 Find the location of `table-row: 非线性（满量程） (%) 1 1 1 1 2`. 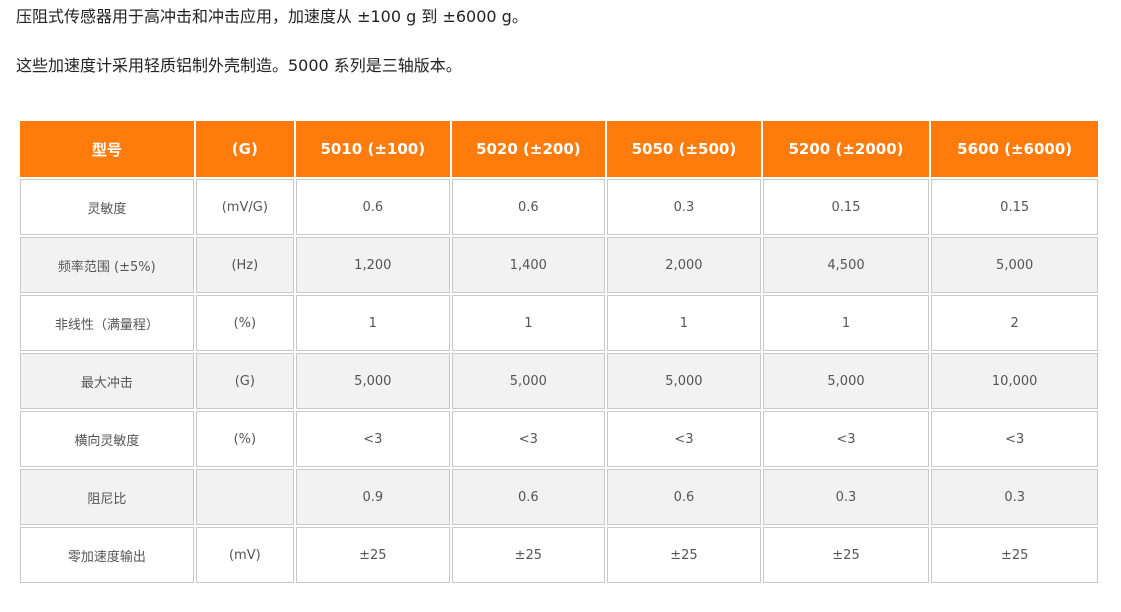

table-row: 非线性（满量程） (%) 1 1 1 1 2 is located at coordinates (559, 323).